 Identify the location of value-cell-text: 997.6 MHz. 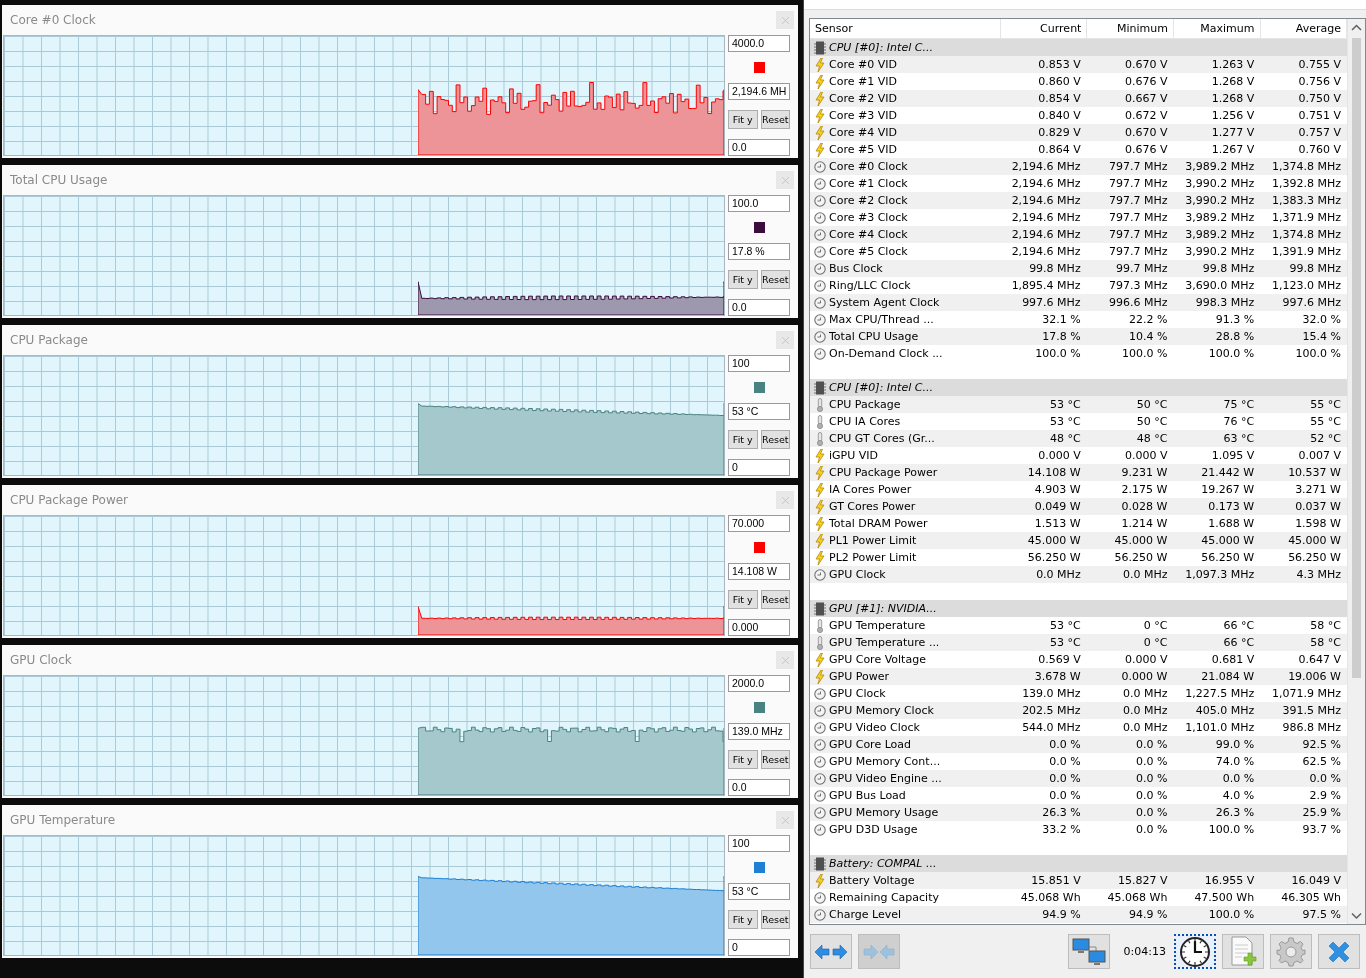
(1051, 303).